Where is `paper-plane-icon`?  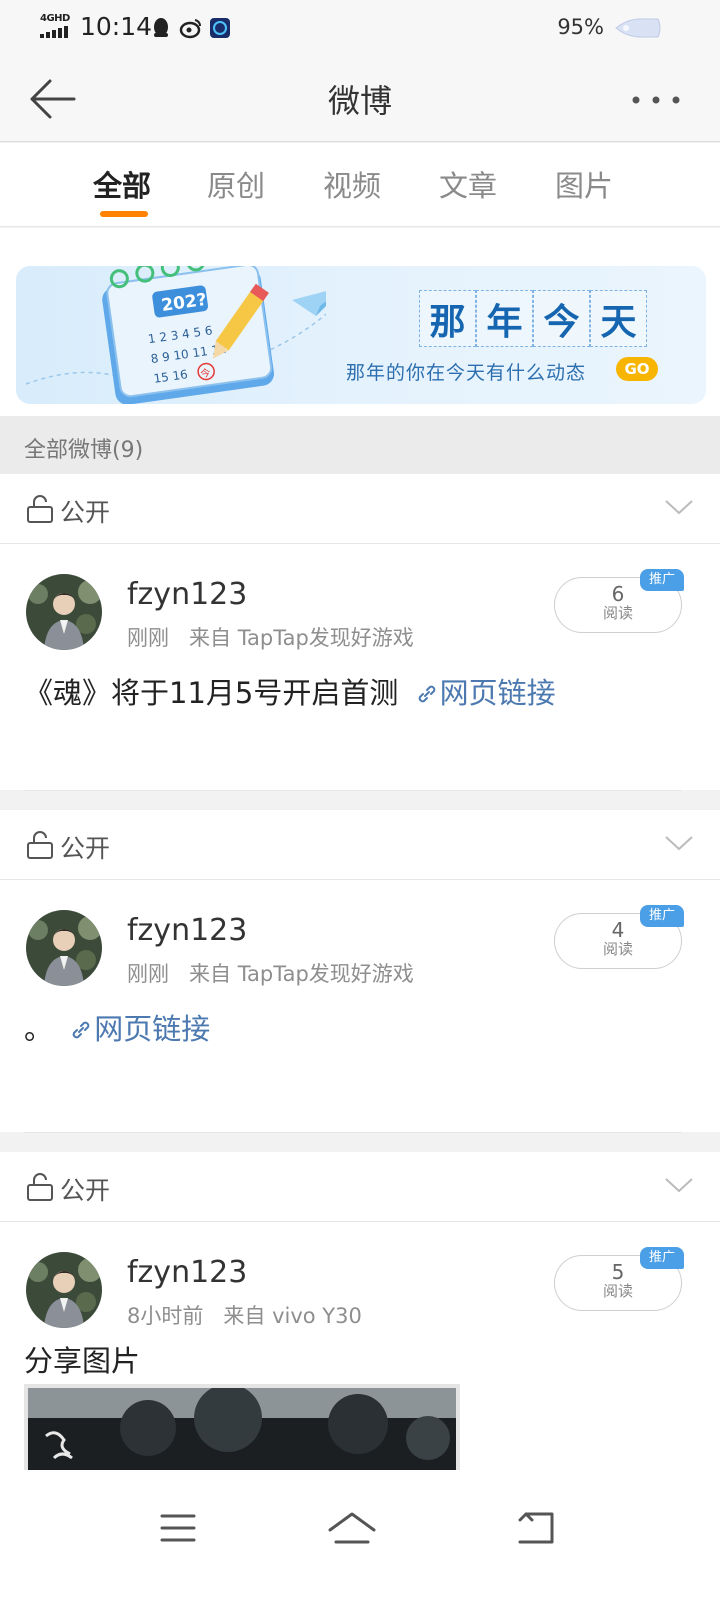 paper-plane-icon is located at coordinates (309, 303).